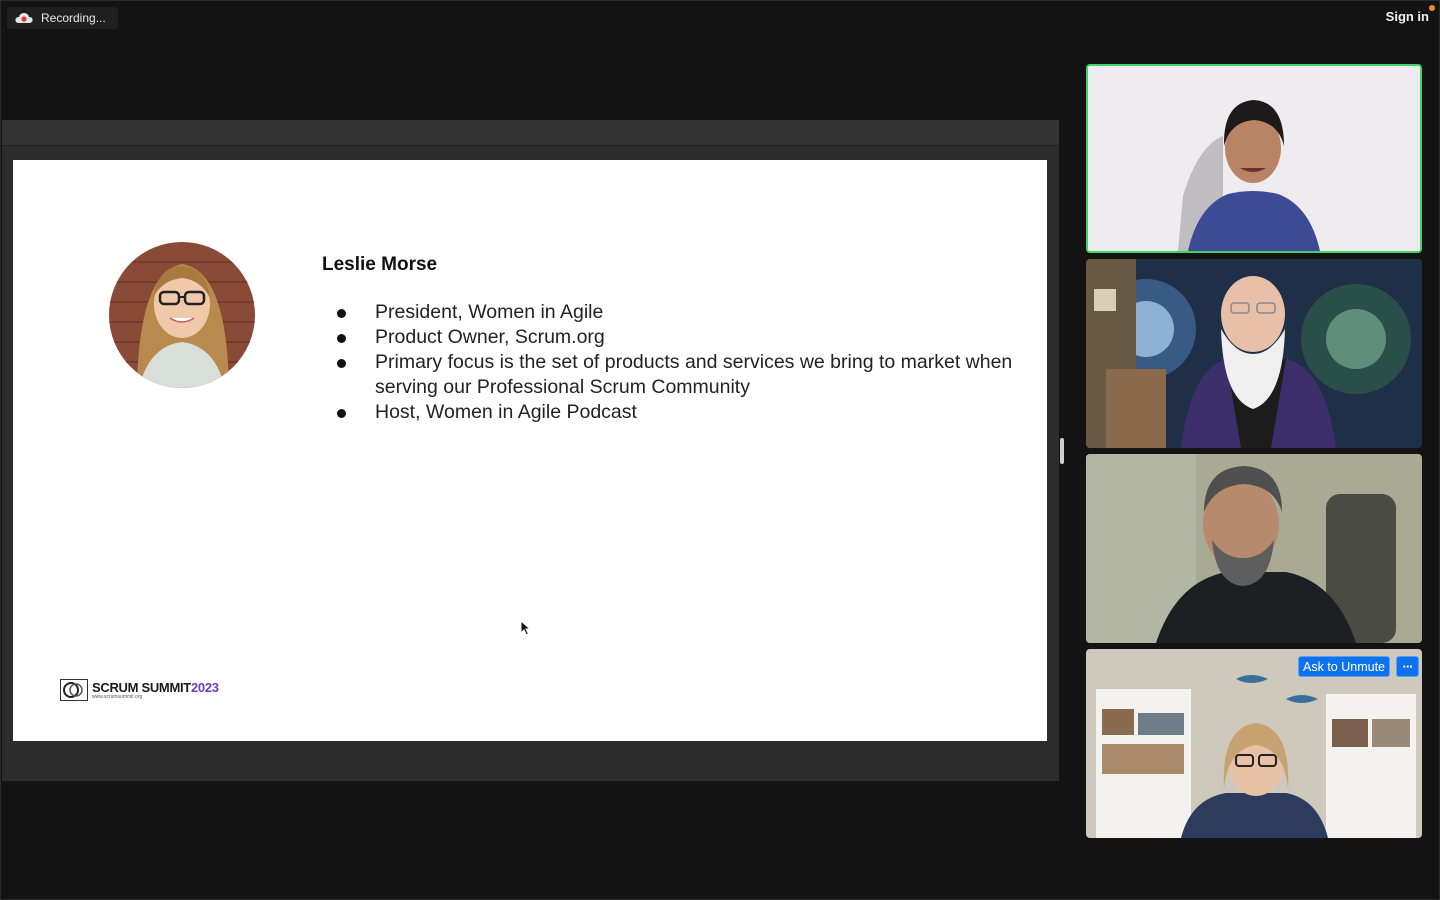 The image size is (1440, 900). I want to click on mouse-pointer-icon, so click(526, 628).